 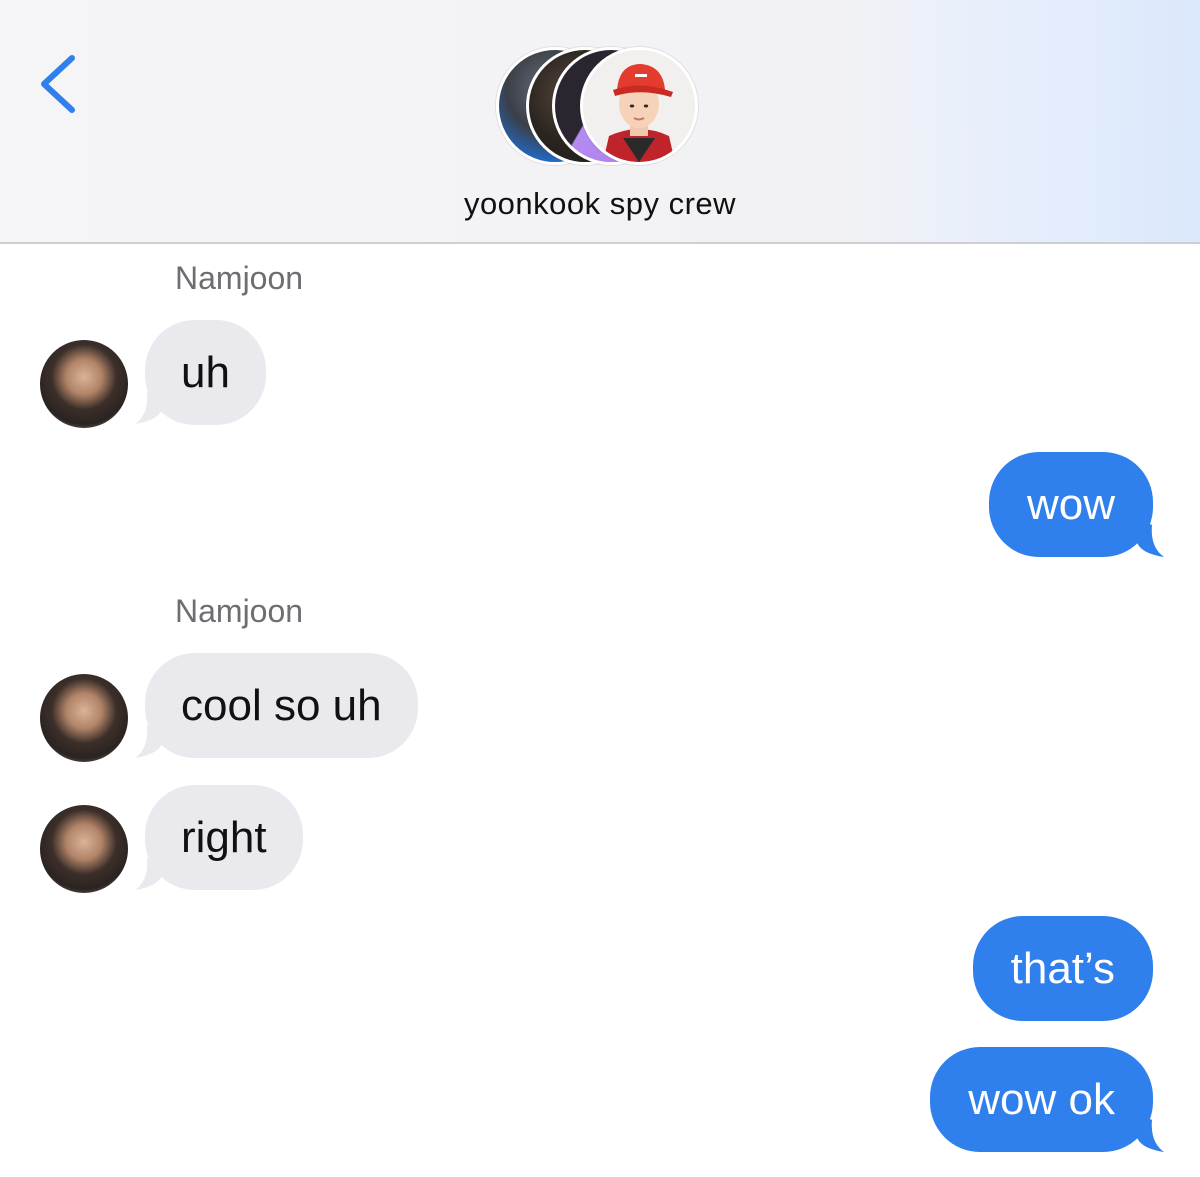 I want to click on message-bubble-outgoing: wow ok, so click(x=1041, y=1099).